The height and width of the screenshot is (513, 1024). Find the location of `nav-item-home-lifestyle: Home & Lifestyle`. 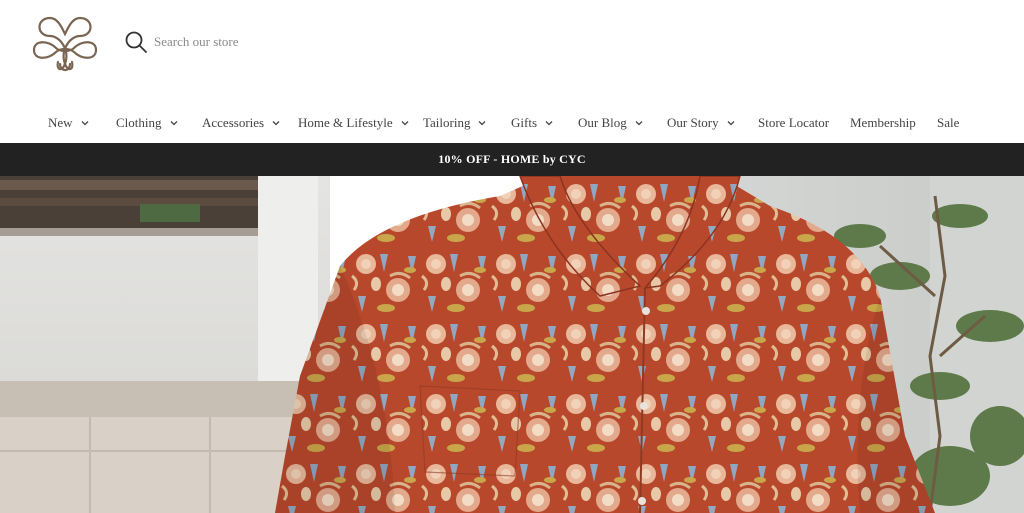

nav-item-home-lifestyle: Home & Lifestyle is located at coordinates (354, 123).